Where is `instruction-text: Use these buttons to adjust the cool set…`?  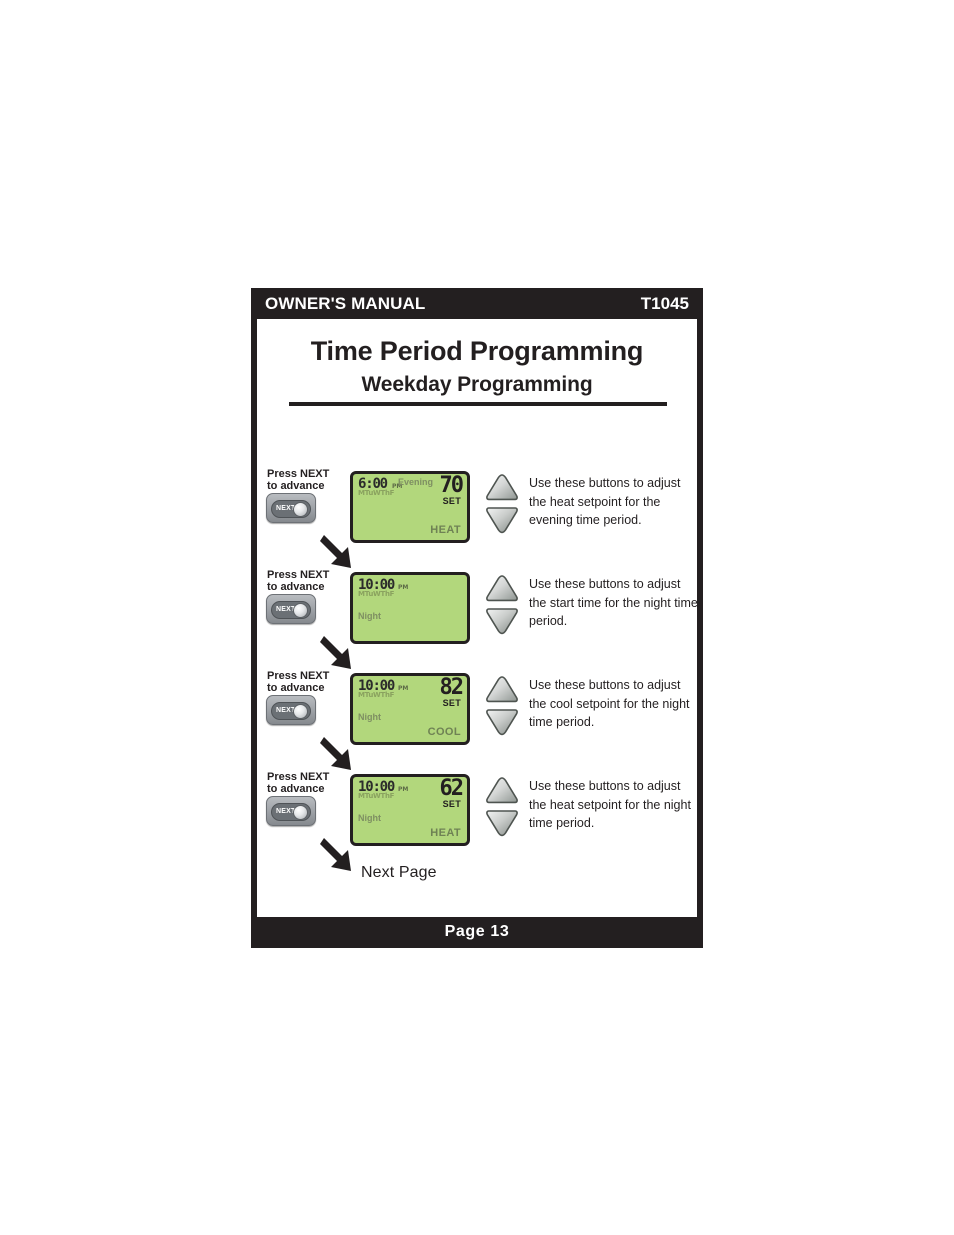
instruction-text: Use these buttons to adjust the cool set… is located at coordinates (609, 703).